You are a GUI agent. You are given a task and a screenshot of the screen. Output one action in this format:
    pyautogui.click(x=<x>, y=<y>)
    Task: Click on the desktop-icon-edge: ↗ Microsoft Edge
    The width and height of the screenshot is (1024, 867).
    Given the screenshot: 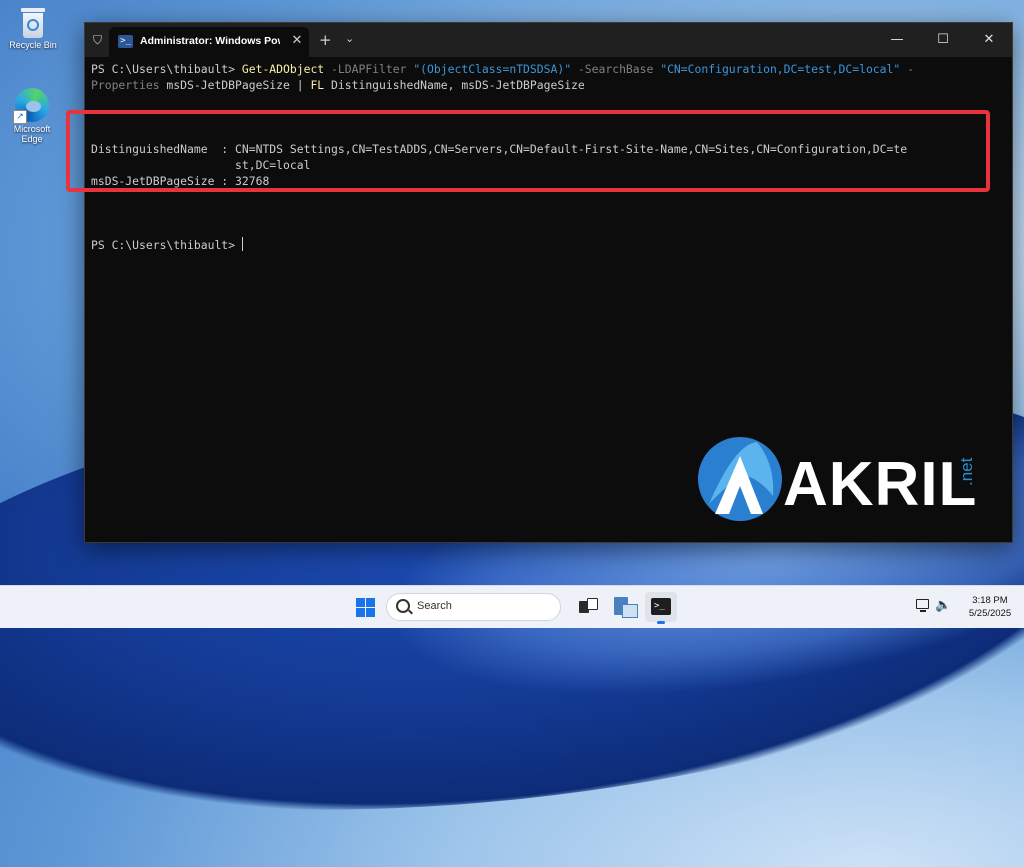 What is the action you would take?
    pyautogui.click(x=32, y=116)
    